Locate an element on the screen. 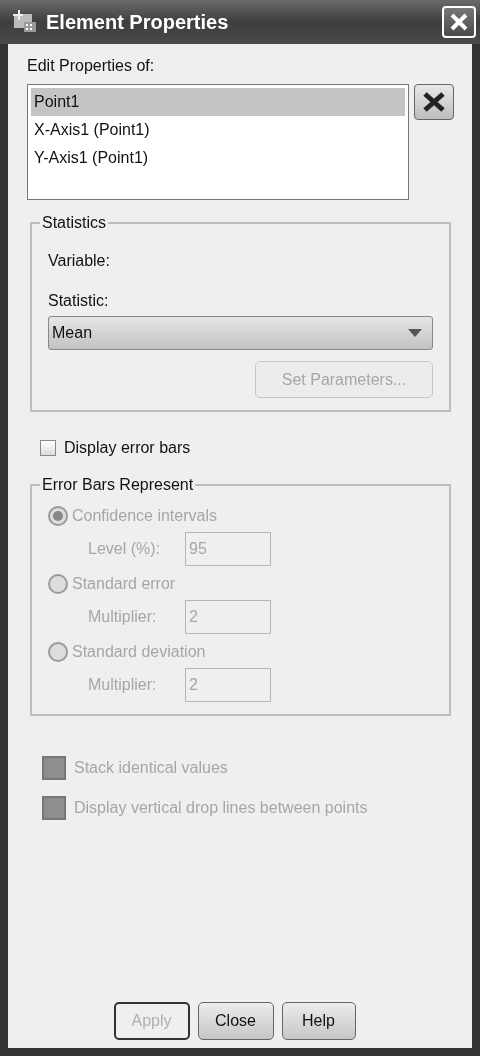 The height and width of the screenshot is (1056, 480). delete-icon is located at coordinates (434, 102).